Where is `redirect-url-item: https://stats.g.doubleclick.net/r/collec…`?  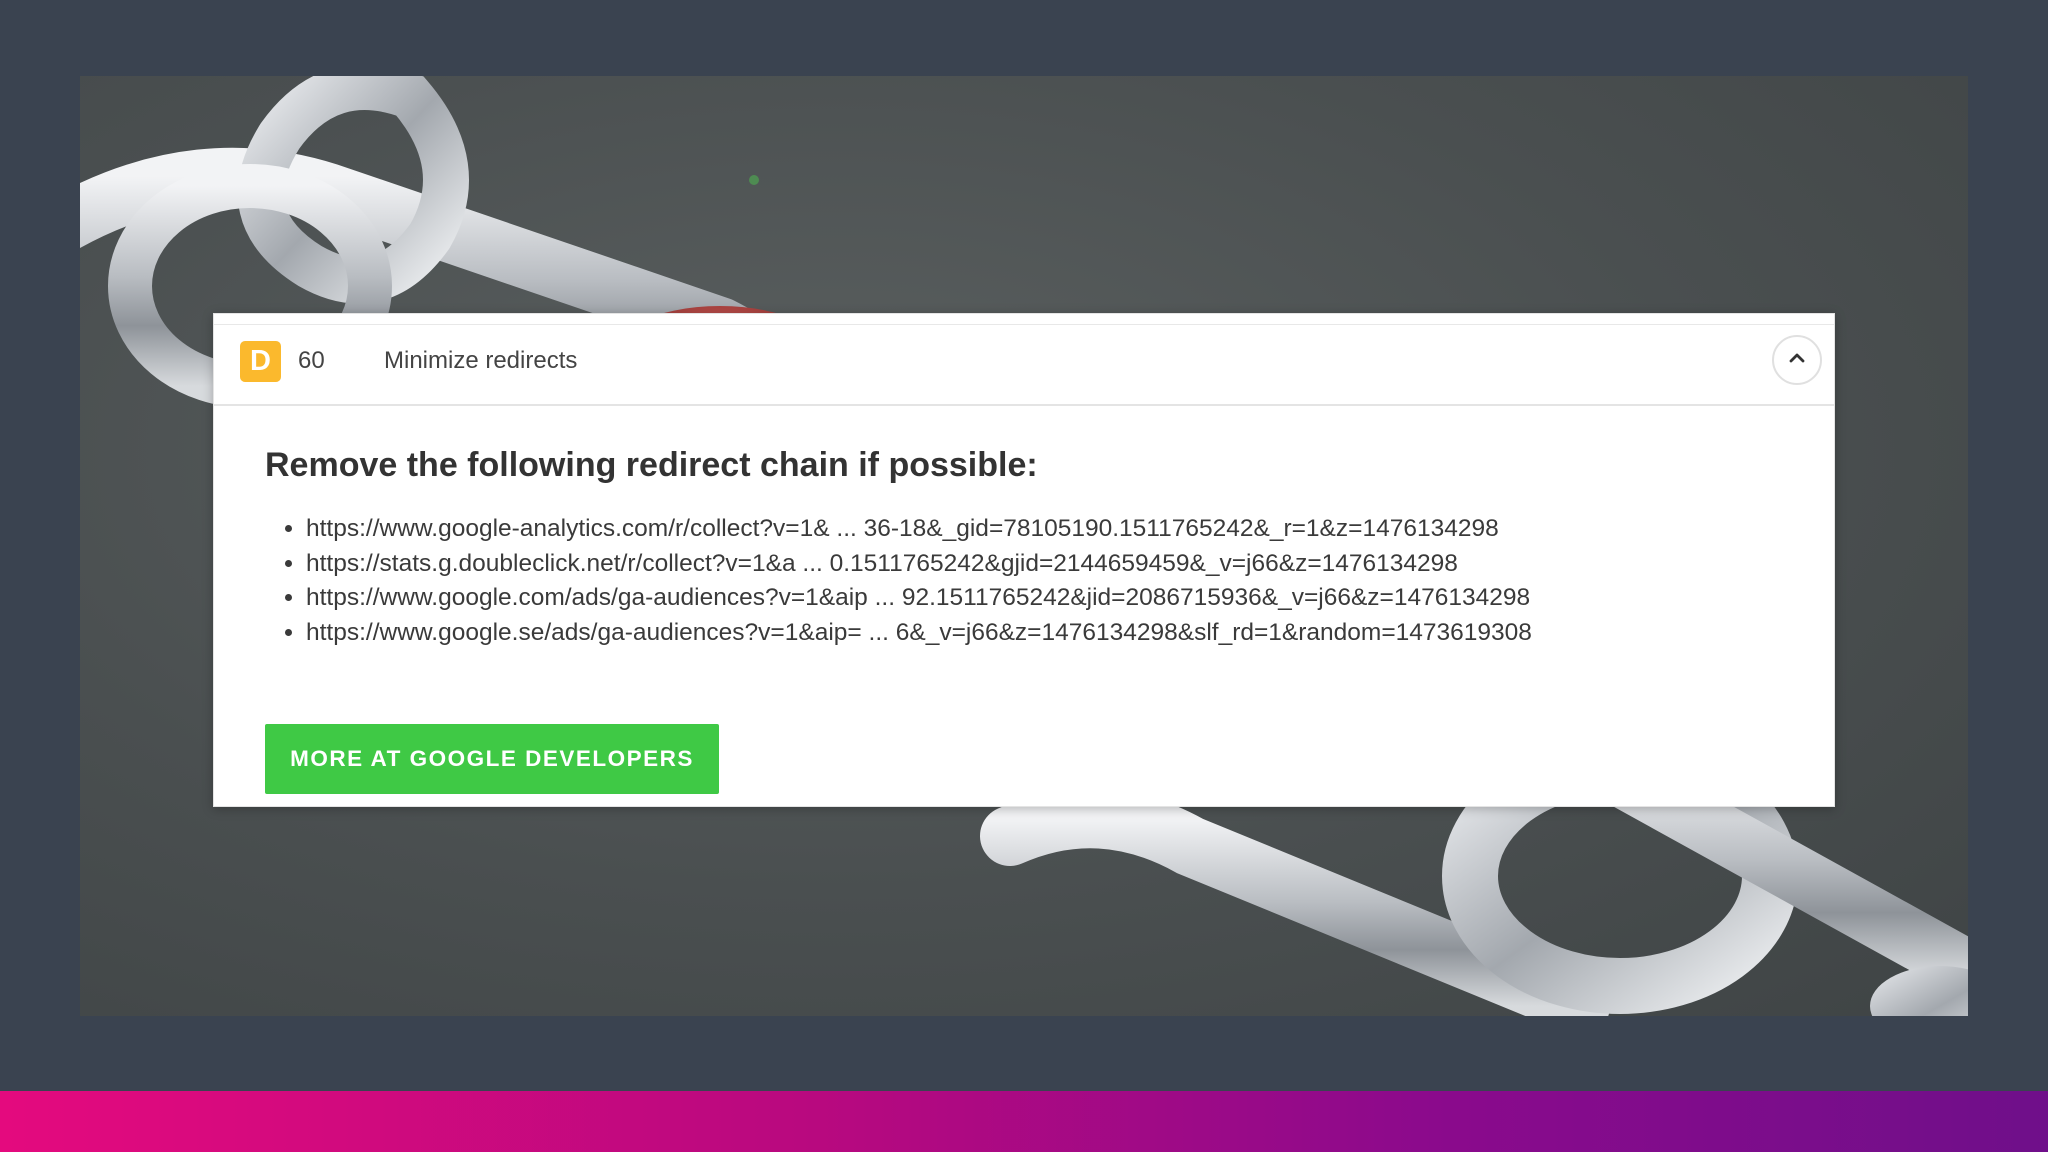 redirect-url-item: https://stats.g.doubleclick.net/r/collec… is located at coordinates (1050, 564).